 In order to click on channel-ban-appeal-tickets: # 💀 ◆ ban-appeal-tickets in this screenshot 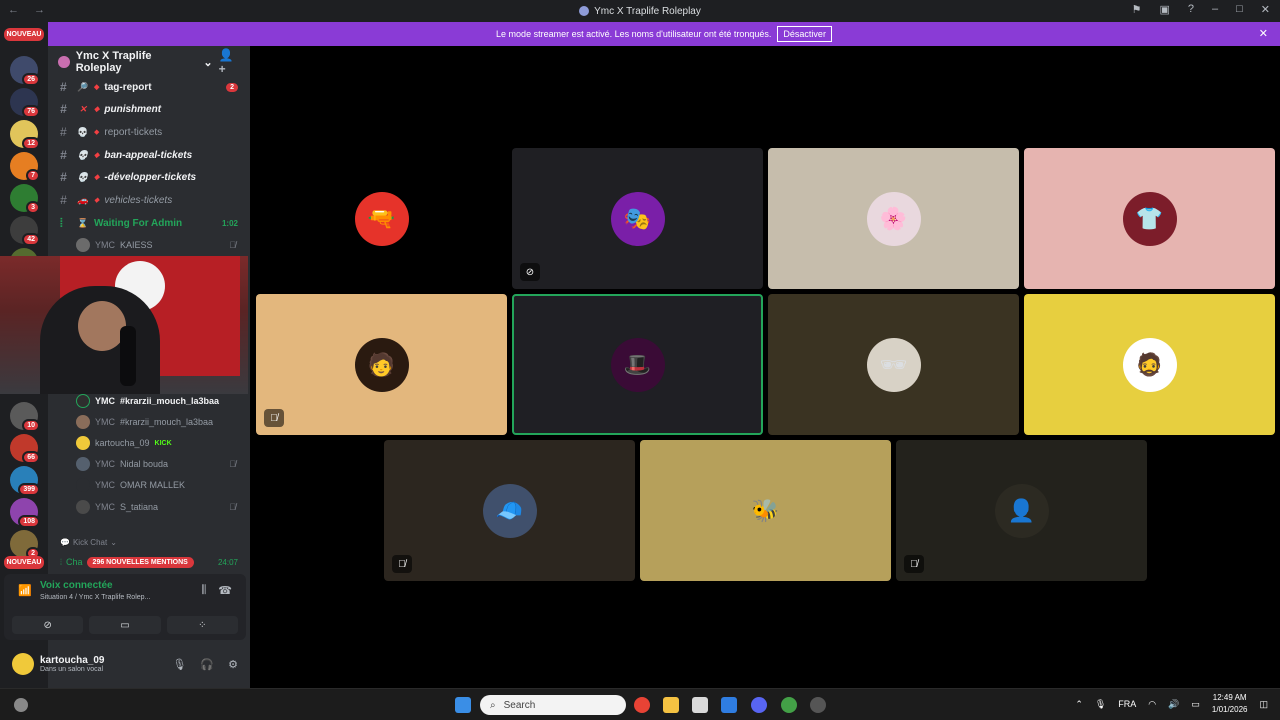, I will do `click(149, 155)`.